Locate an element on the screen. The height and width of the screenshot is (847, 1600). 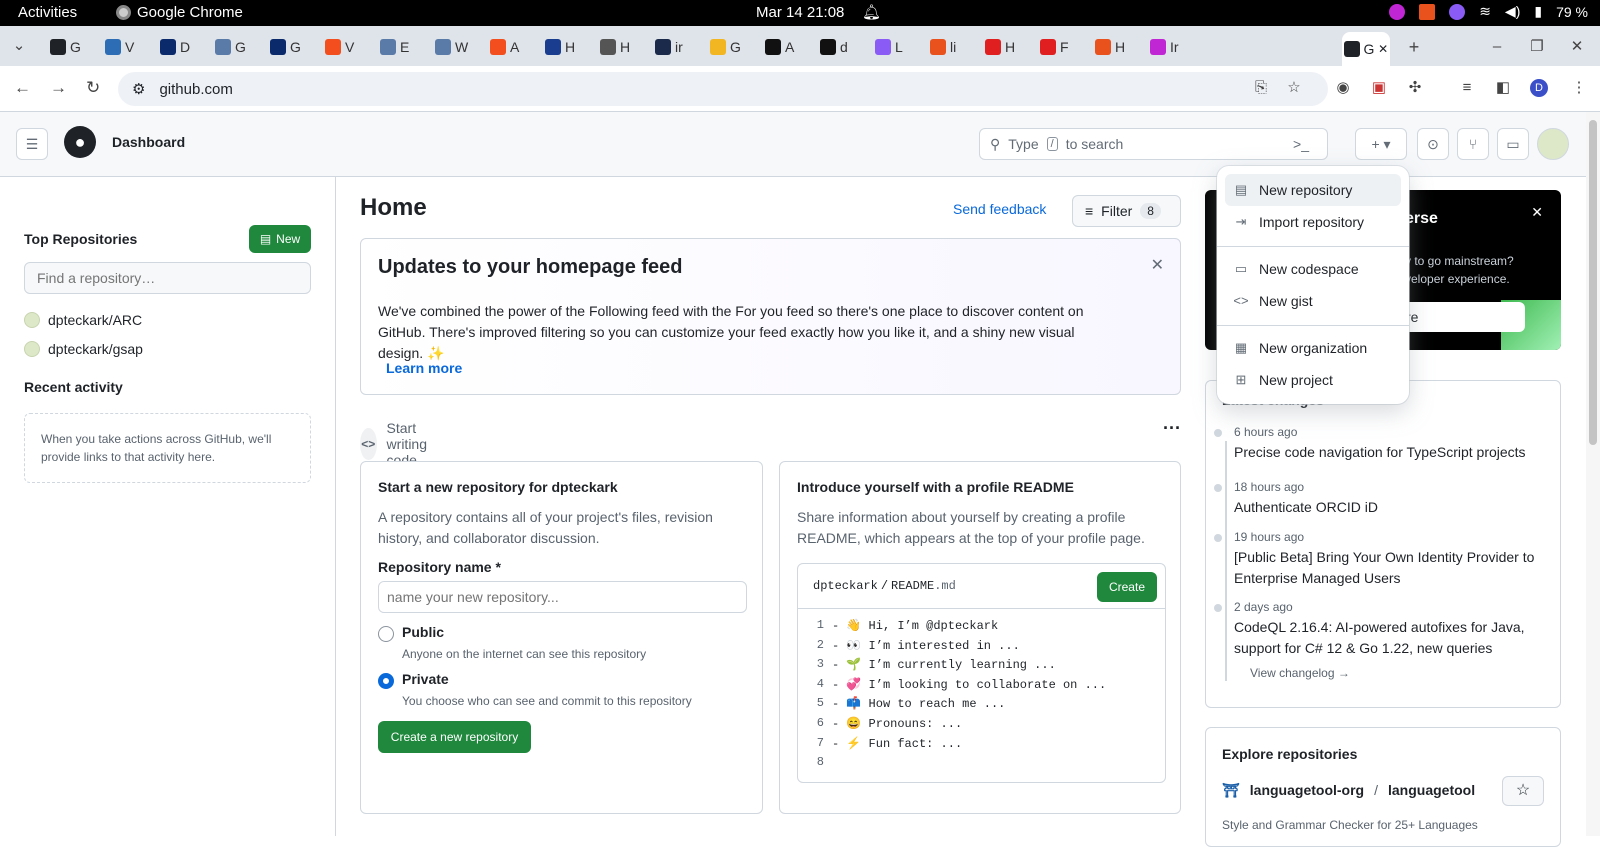
browser-tab: L is located at coordinates (889, 47).